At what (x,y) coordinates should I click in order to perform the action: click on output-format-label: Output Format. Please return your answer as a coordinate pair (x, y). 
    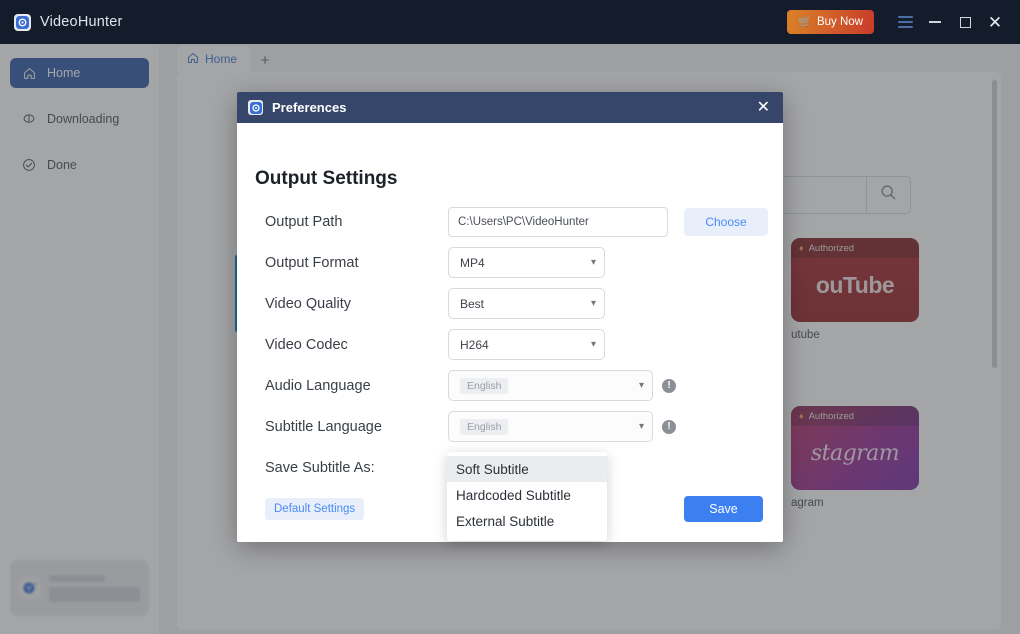
    Looking at the image, I should click on (312, 262).